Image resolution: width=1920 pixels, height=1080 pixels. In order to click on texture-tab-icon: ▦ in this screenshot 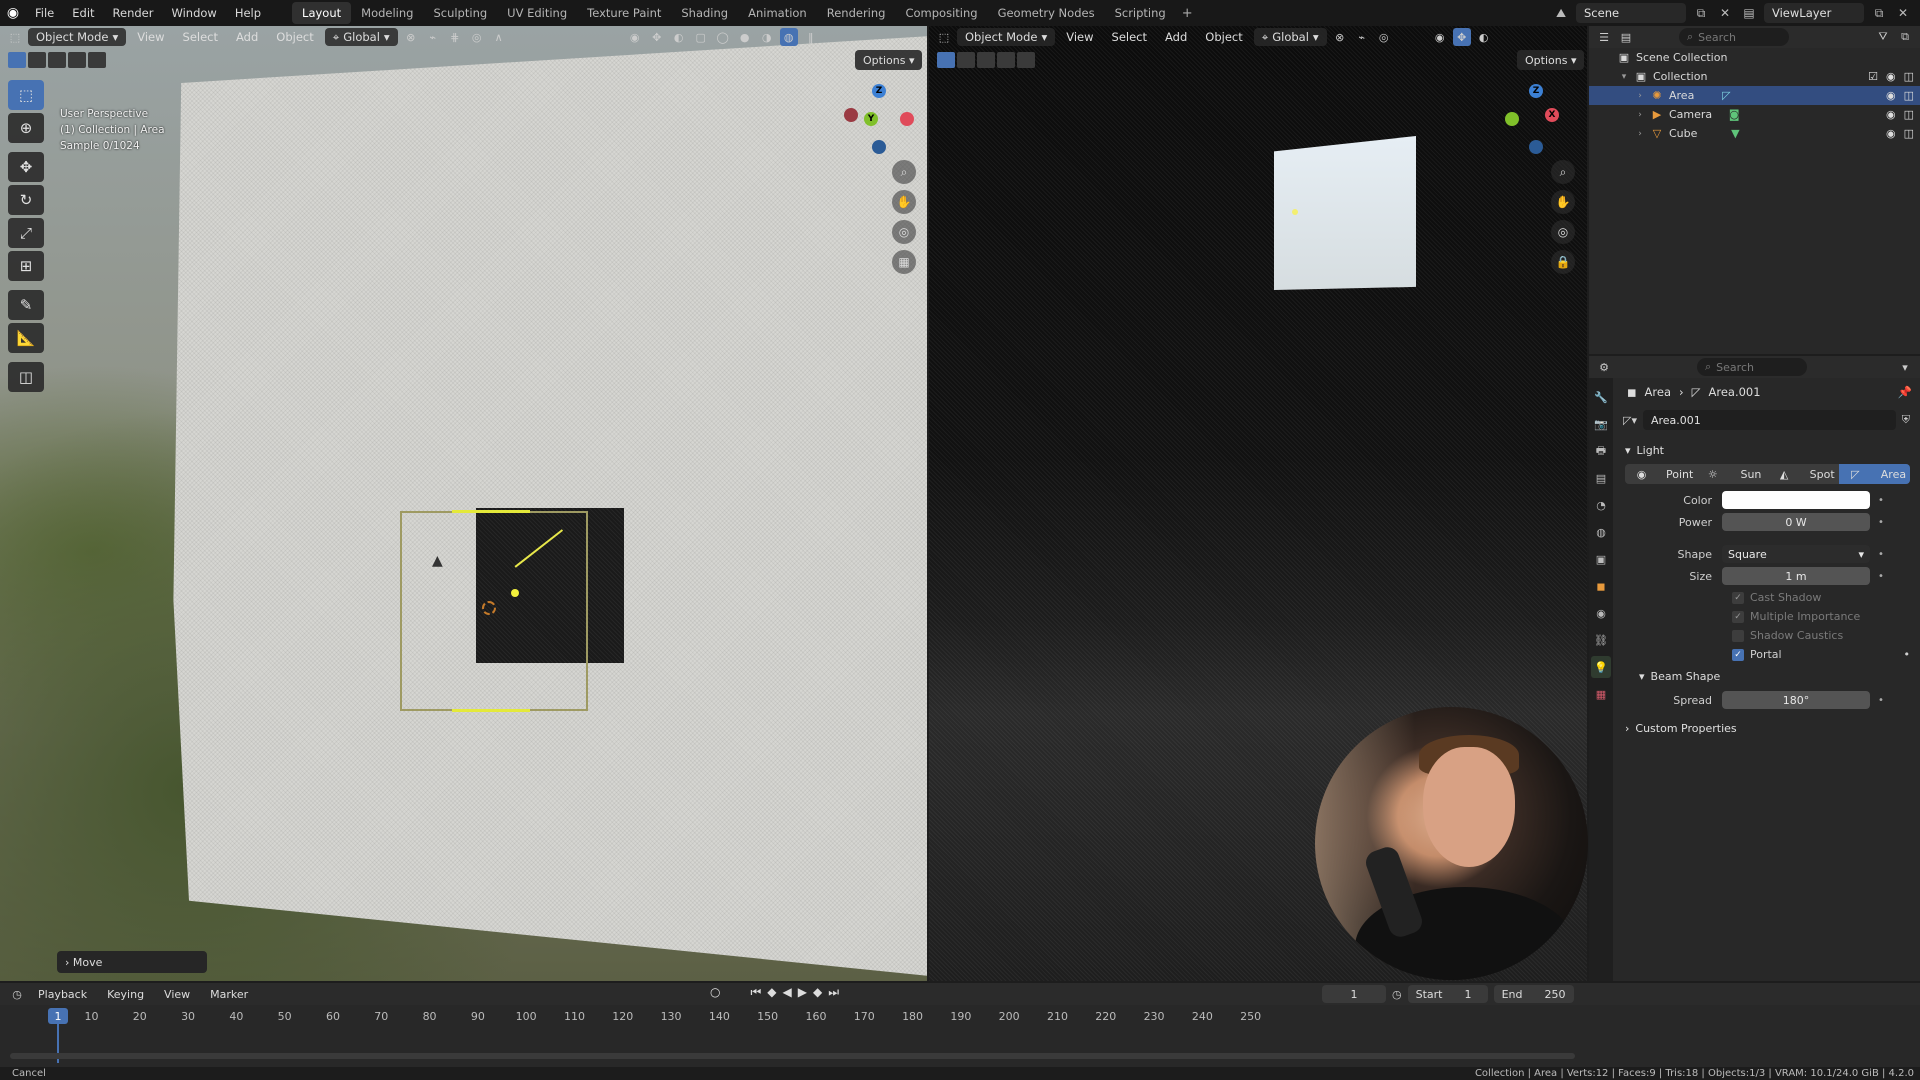, I will do `click(1601, 694)`.